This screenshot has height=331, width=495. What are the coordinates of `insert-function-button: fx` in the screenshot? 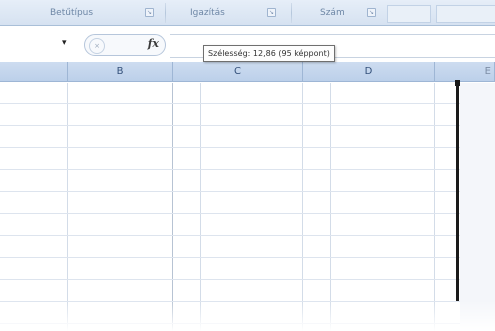 It's located at (153, 43).